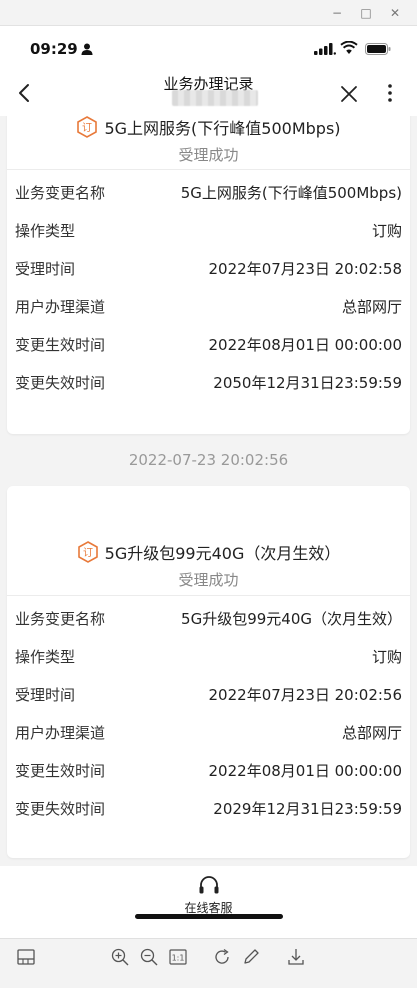 This screenshot has width=417, height=988. I want to click on edit-pencil-icon, so click(251, 957).